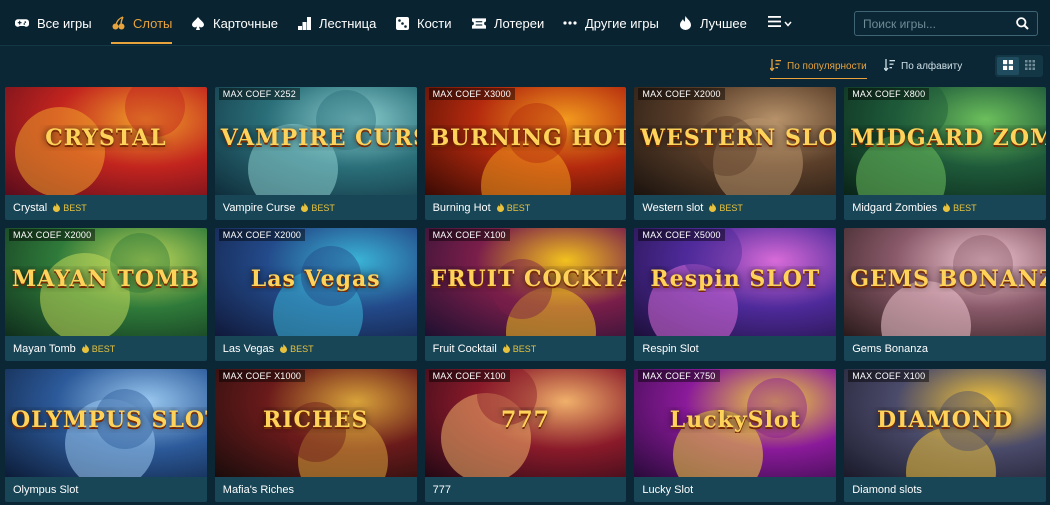  I want to click on game-logo: MIDGARD ZOMBIES, so click(948, 138).